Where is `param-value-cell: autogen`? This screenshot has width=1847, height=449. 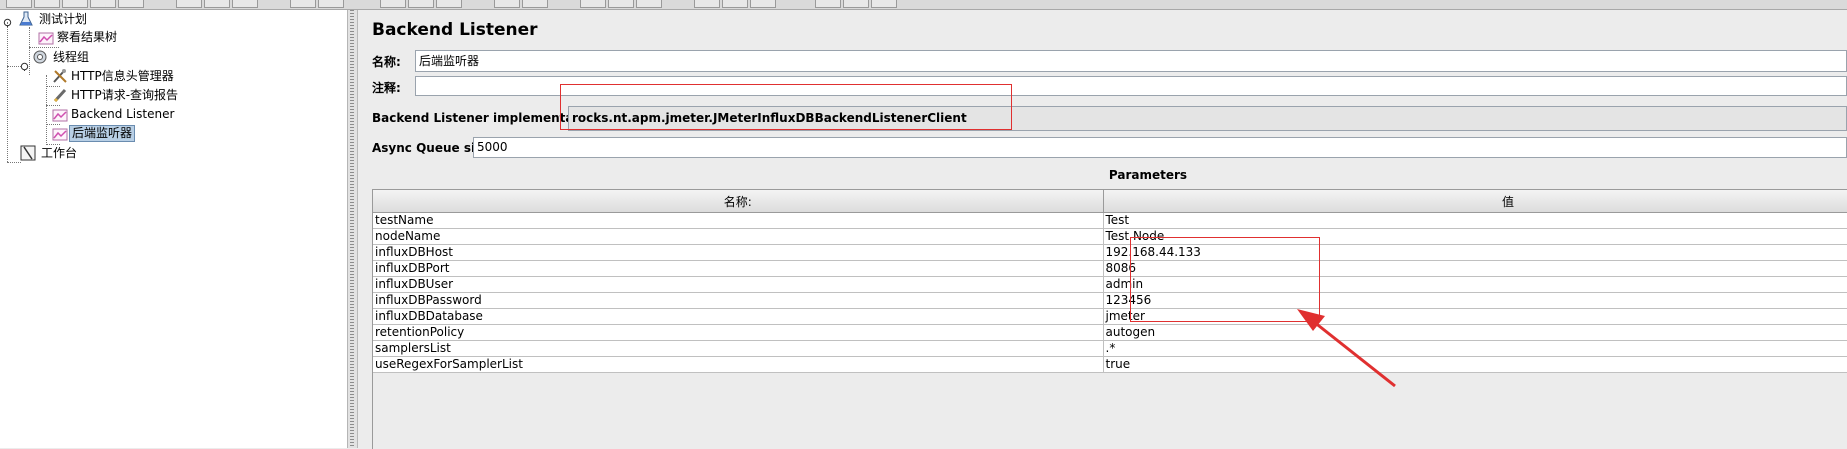
param-value-cell: autogen is located at coordinates (1475, 332).